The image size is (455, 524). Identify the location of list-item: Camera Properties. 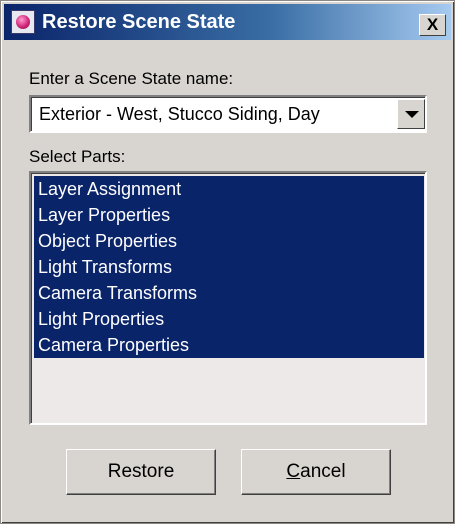
(229, 345).